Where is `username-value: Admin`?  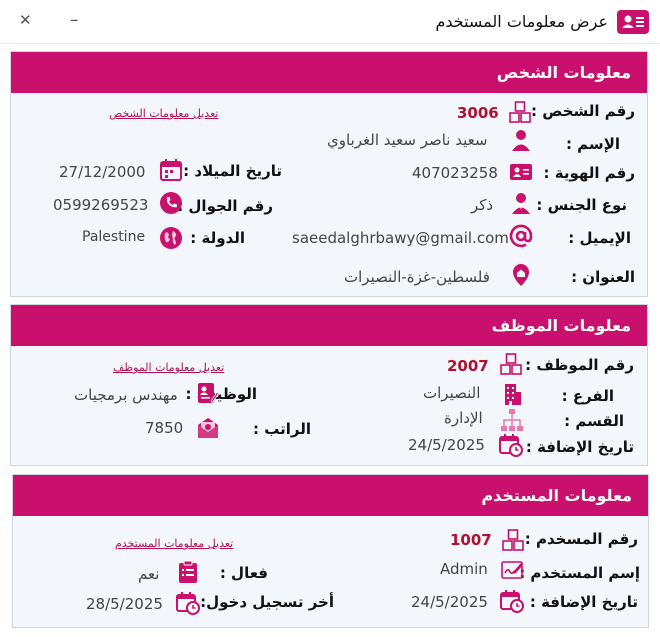 username-value: Admin is located at coordinates (464, 569).